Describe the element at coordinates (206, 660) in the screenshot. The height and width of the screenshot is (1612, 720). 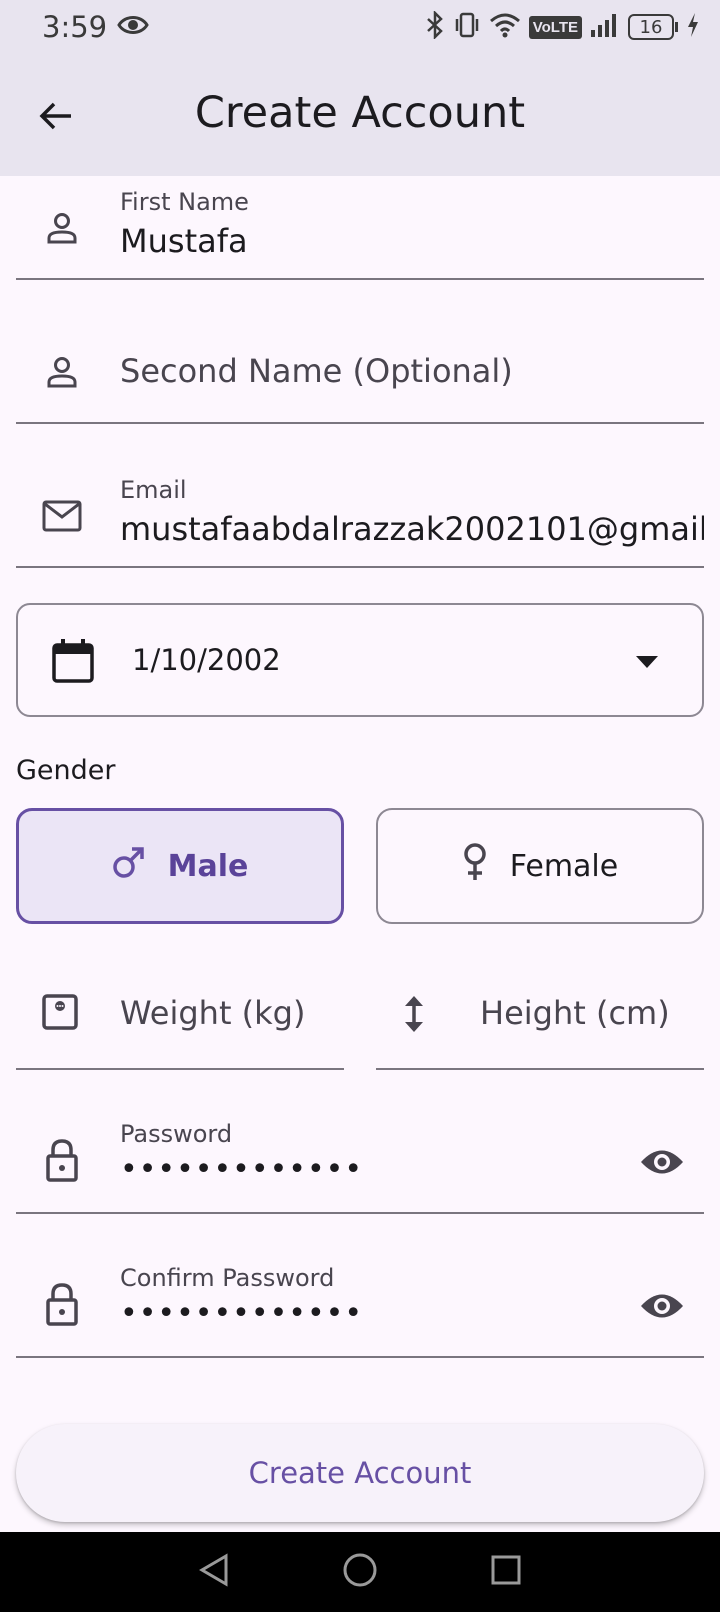
I see `birth-date-value: 1/10/2002` at that location.